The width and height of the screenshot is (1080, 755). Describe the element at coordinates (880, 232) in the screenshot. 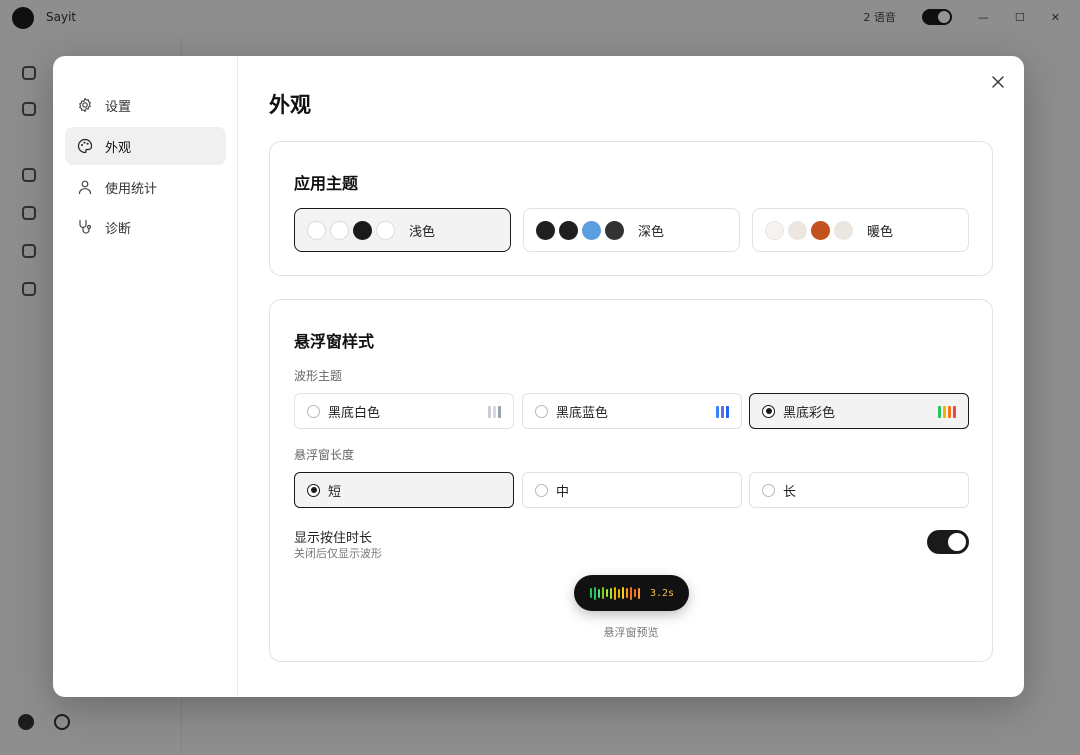

I see `theme-option-label: 暖色` at that location.